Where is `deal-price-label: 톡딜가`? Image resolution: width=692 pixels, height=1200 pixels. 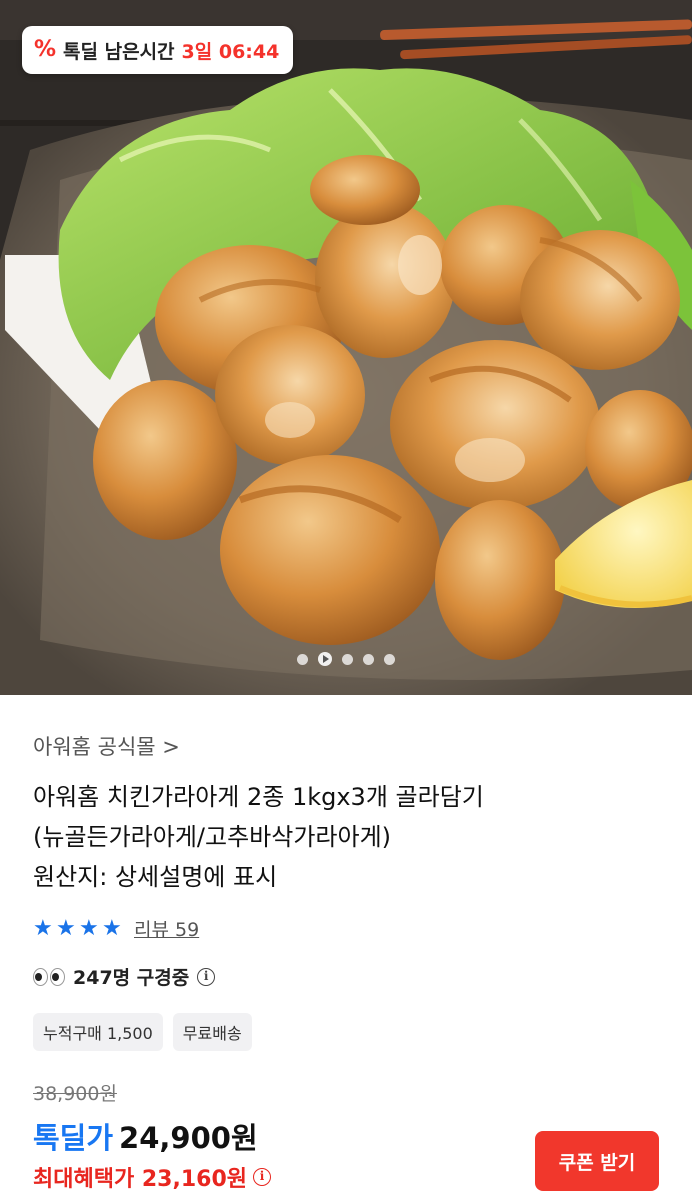 deal-price-label: 톡딜가 is located at coordinates (73, 1138).